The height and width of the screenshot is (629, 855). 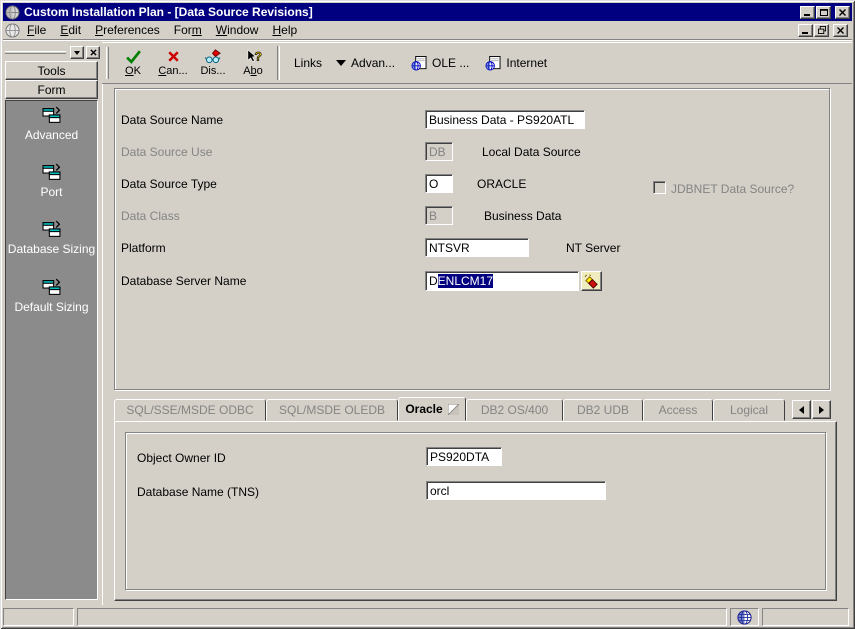 What do you see at coordinates (419, 63) in the screenshot?
I see `ole-doc-globe-icon` at bounding box center [419, 63].